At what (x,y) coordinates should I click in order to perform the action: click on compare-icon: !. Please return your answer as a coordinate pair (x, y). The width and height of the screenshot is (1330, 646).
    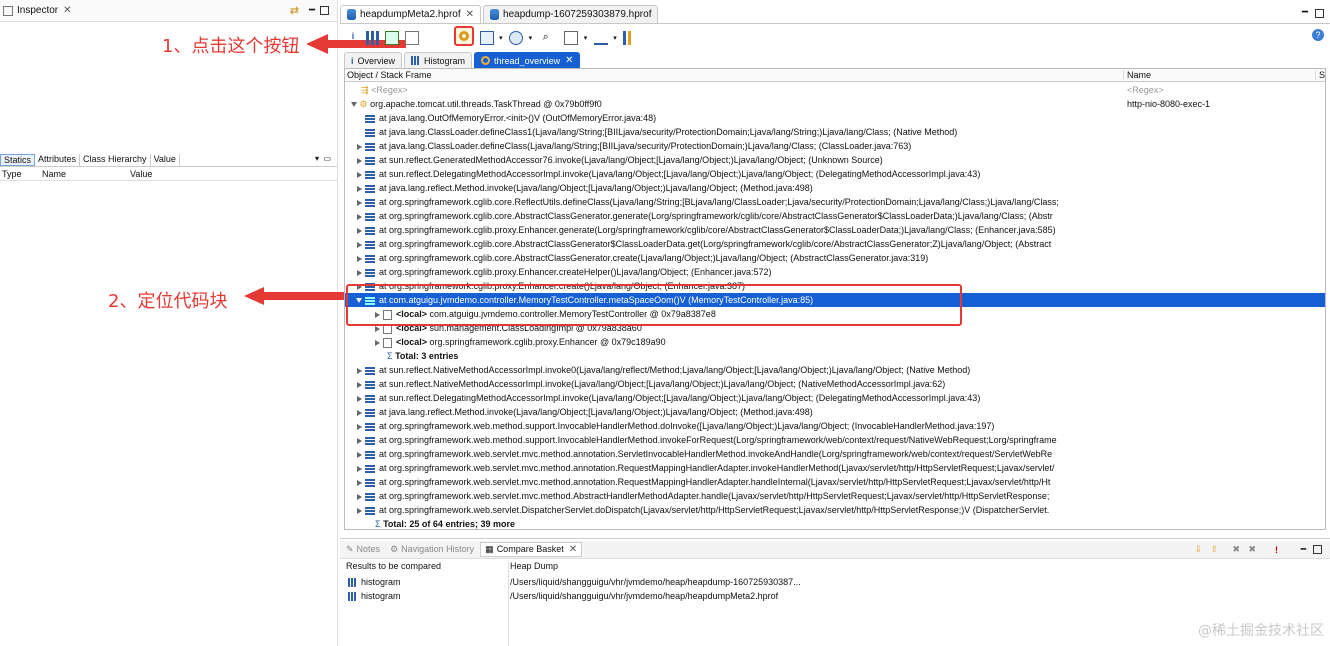
    Looking at the image, I should click on (1276, 550).